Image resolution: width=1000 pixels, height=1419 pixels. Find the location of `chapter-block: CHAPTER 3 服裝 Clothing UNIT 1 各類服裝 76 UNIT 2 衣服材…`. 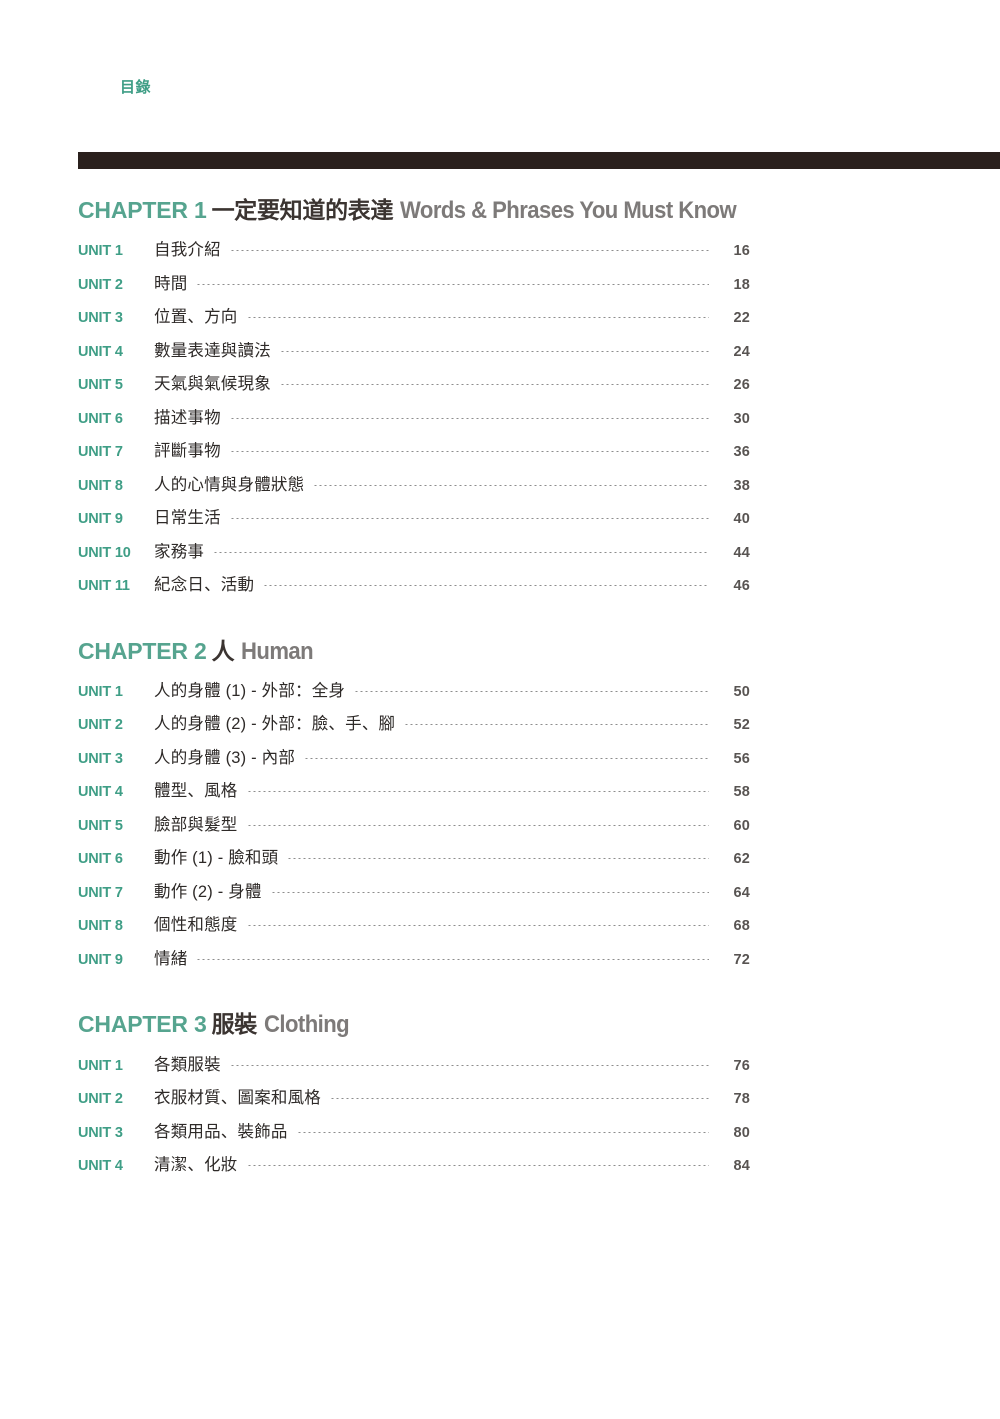

chapter-block: CHAPTER 3 服裝 Clothing UNIT 1 各類服裝 76 UNIT 2 衣服材… is located at coordinates (414, 1098).